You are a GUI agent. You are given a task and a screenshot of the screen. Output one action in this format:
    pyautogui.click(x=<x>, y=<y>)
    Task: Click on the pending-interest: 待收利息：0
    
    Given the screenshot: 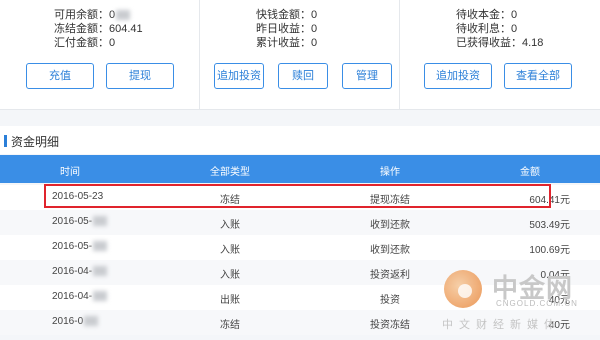 What is the action you would take?
    pyautogui.click(x=487, y=29)
    